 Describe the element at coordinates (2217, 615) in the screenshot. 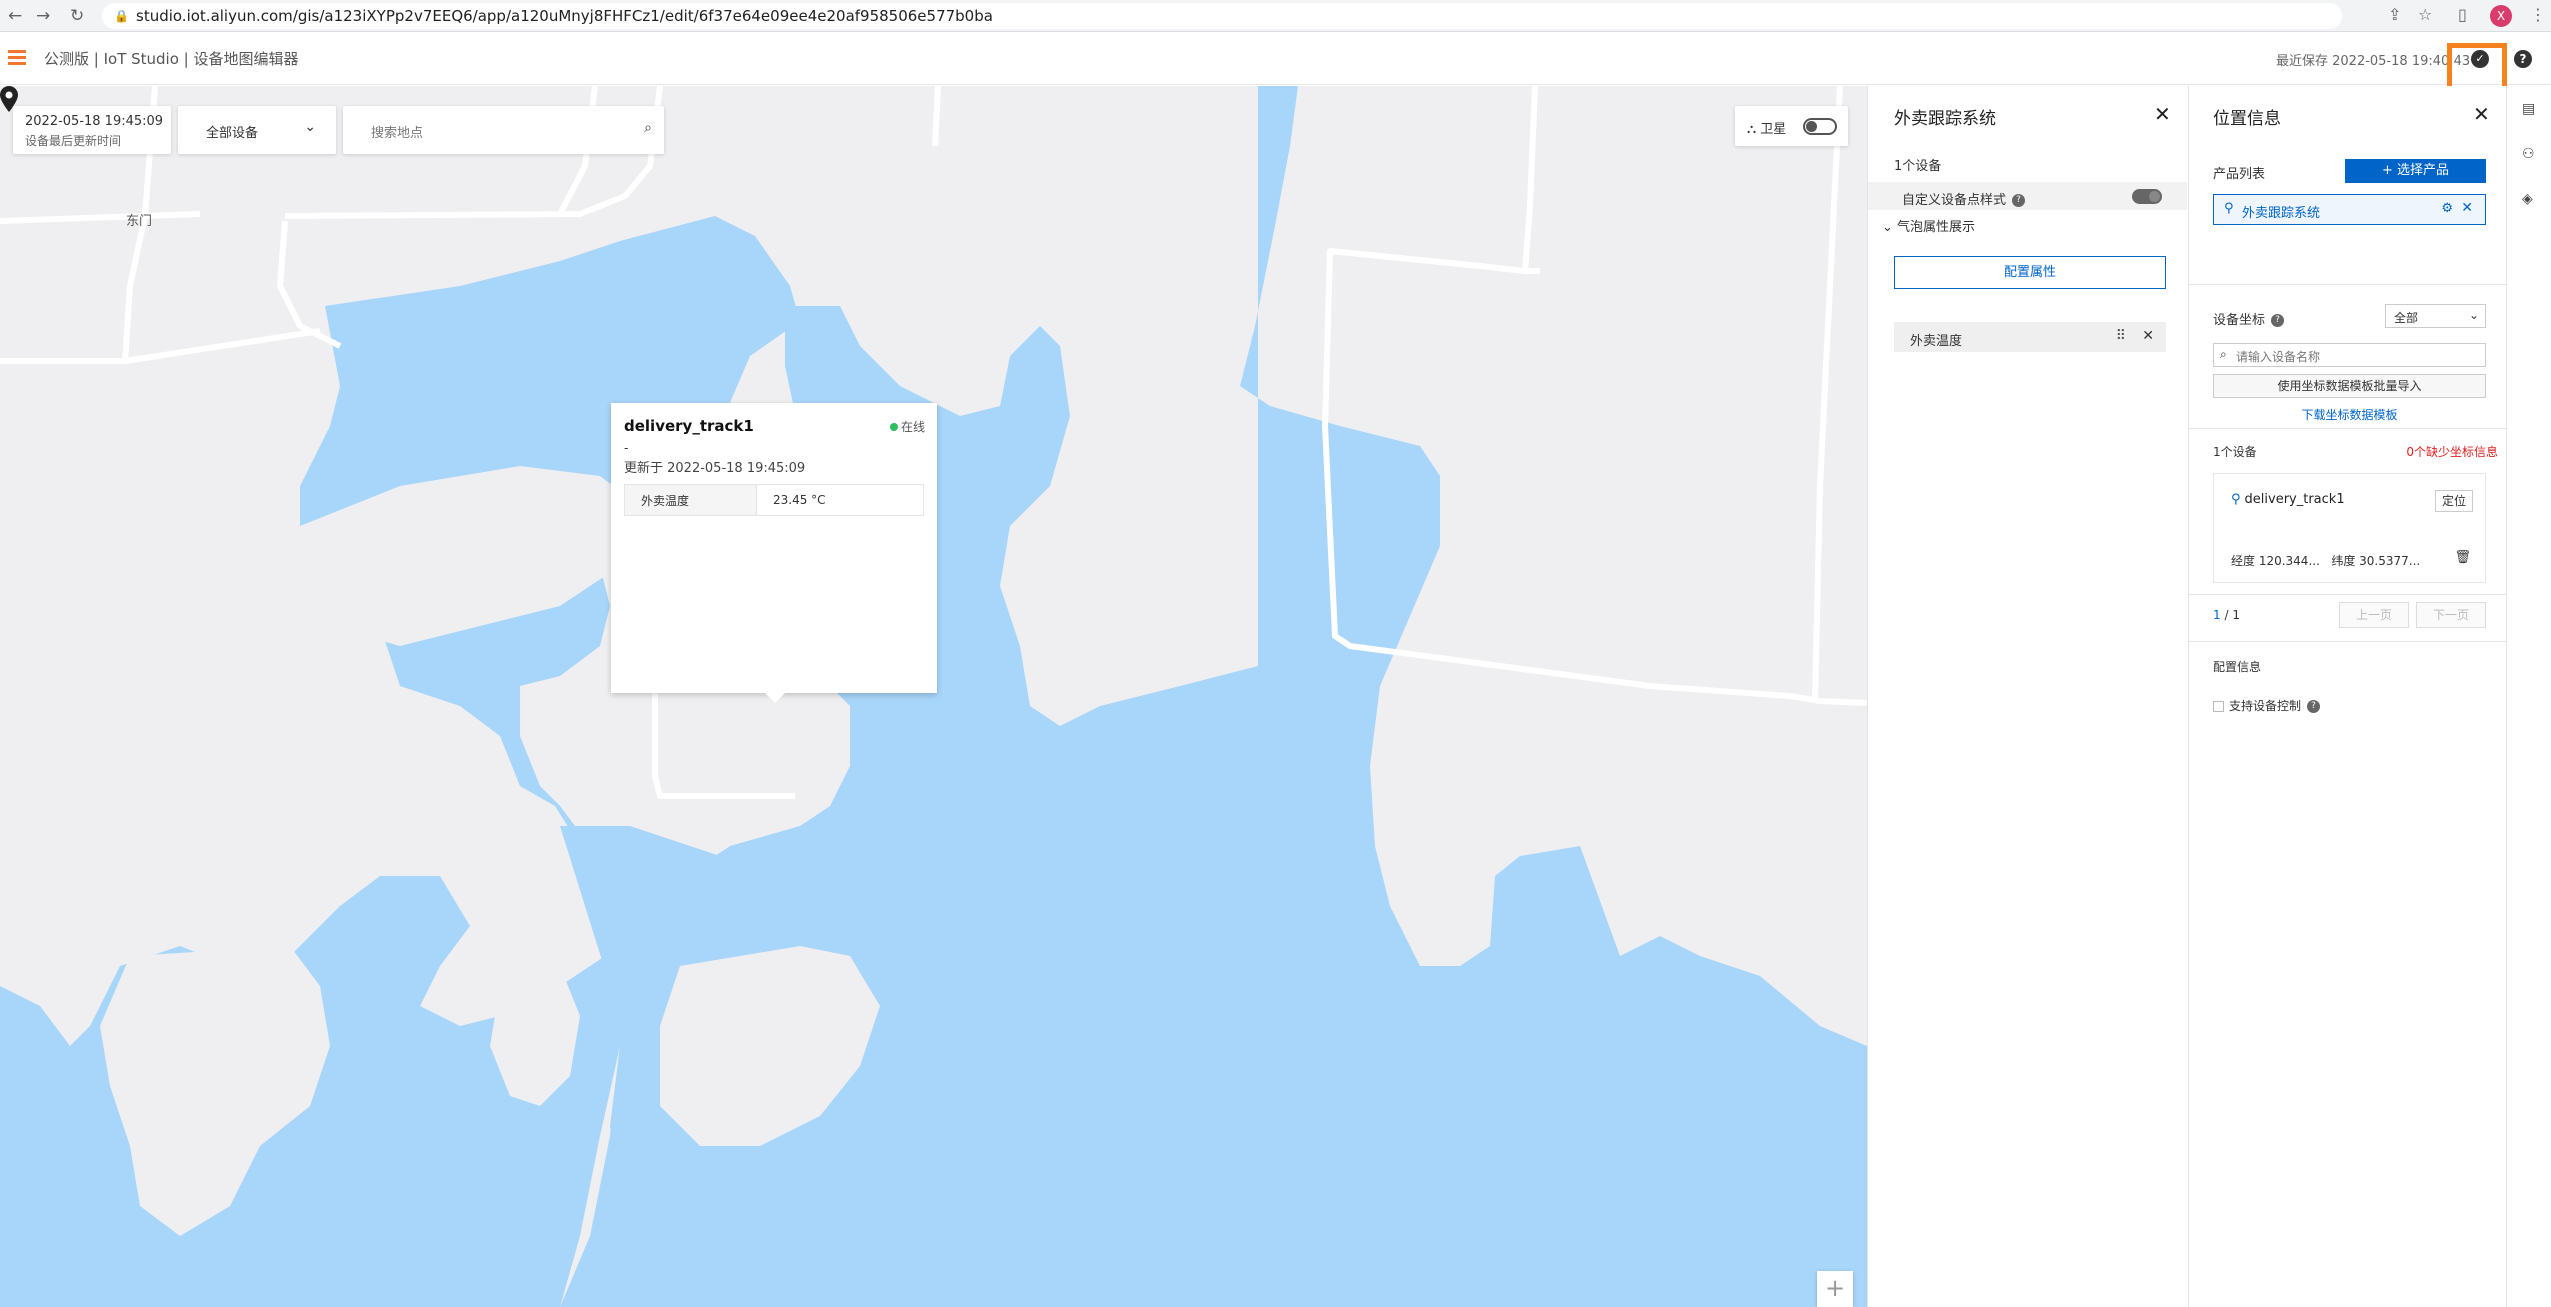

I see `pager-current: 1` at that location.